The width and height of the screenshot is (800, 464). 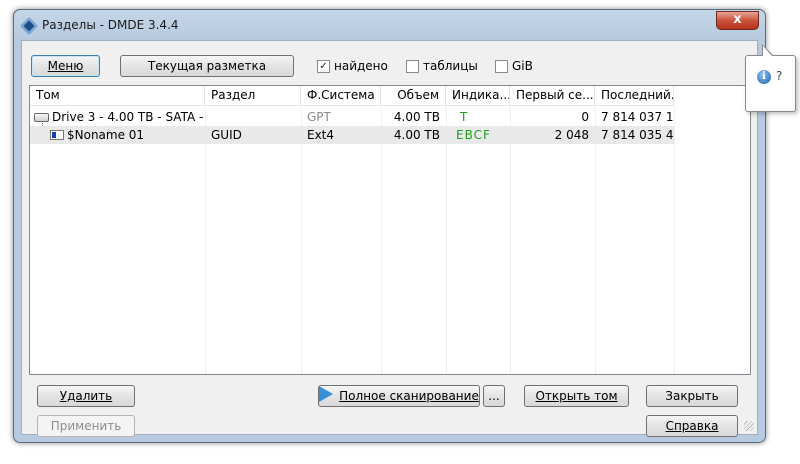 What do you see at coordinates (464, 117) in the screenshot?
I see `cell-indicator: T` at bounding box center [464, 117].